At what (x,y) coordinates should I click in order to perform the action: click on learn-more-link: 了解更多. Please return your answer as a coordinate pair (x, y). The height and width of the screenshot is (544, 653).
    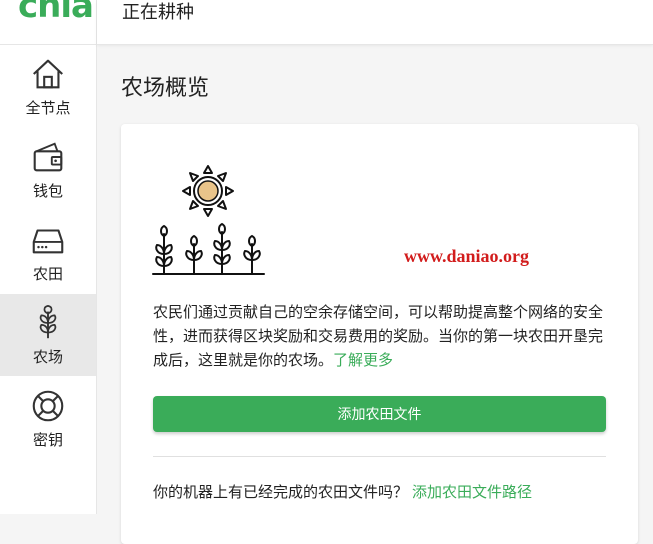
    Looking at the image, I should click on (363, 360).